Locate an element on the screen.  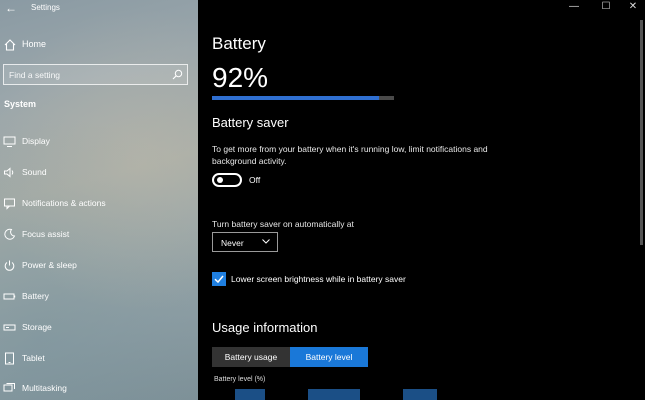
sidebar-item-tablet: Tablet is located at coordinates (99, 359).